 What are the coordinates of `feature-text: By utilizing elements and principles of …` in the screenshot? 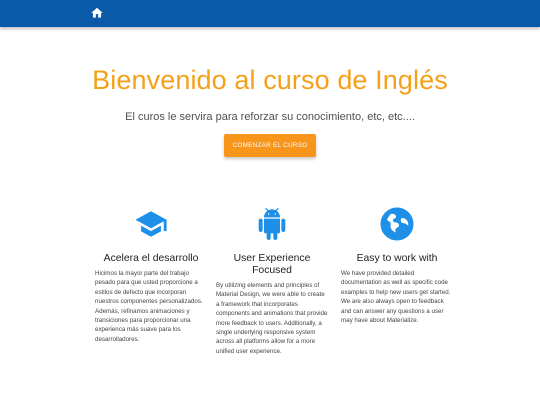 It's located at (272, 318).